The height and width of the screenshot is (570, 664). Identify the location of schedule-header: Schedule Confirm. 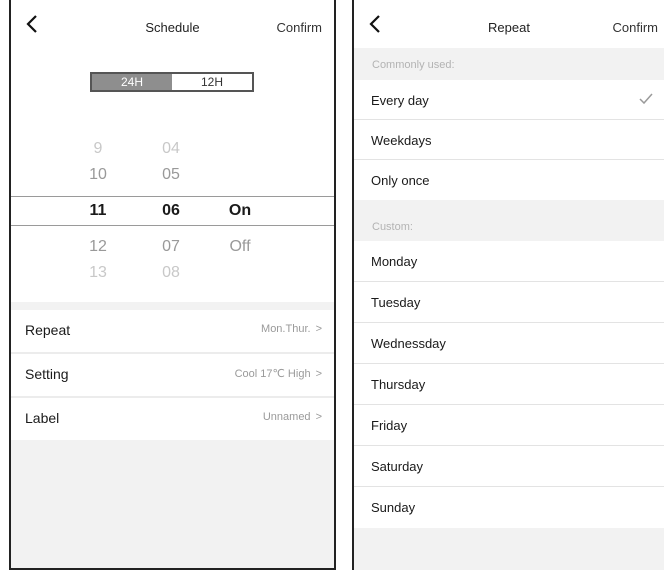
(172, 24).